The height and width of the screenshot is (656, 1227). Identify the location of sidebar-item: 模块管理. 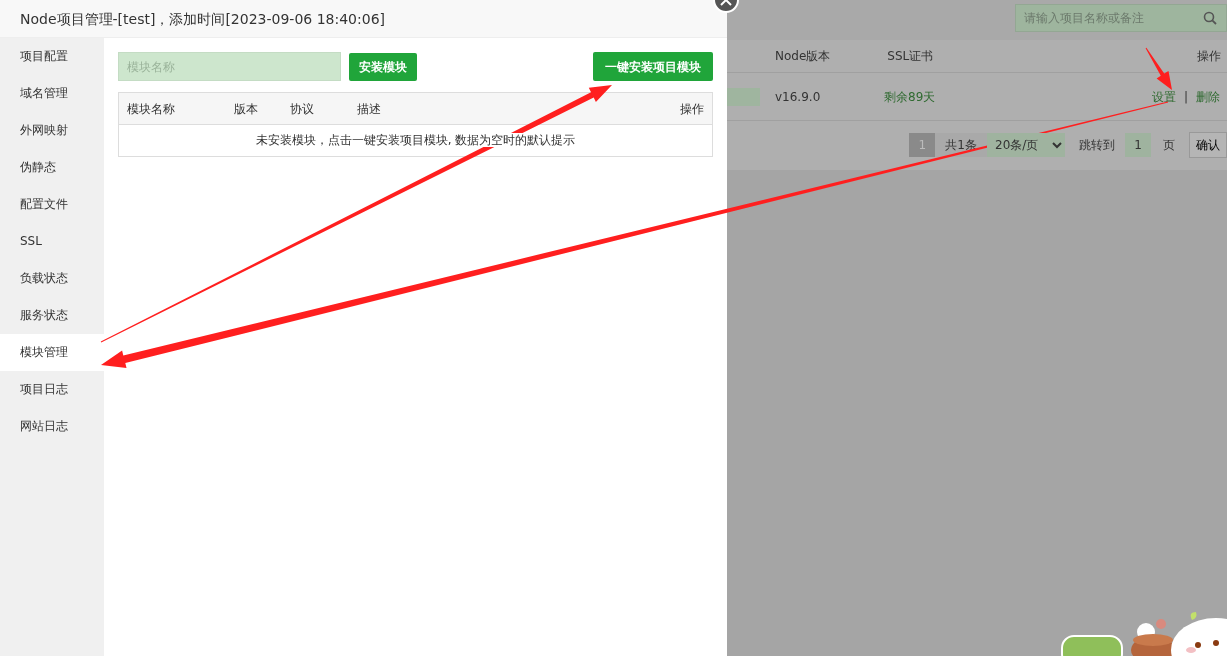
(52, 352).